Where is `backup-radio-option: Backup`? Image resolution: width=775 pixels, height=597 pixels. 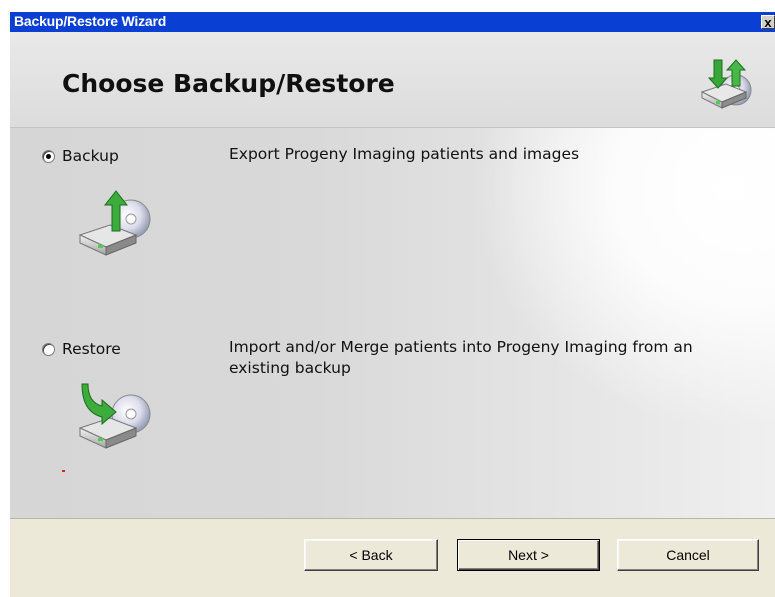 backup-radio-option: Backup is located at coordinates (80, 156).